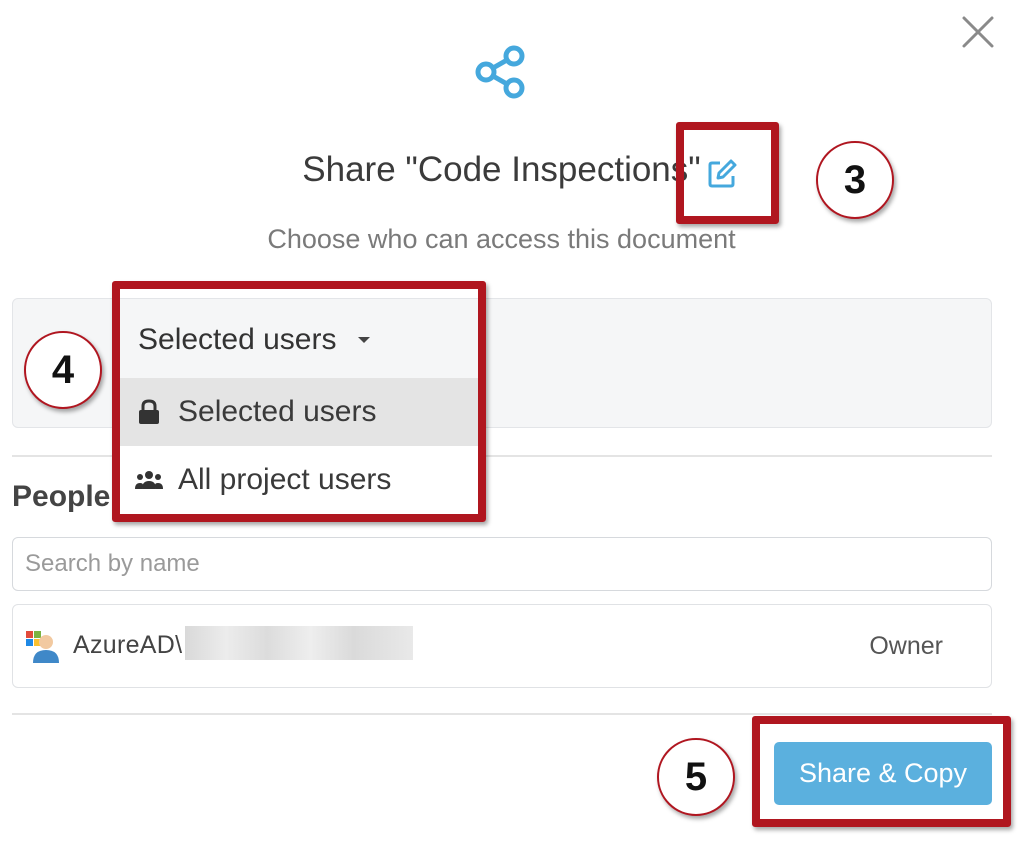 The height and width of the screenshot is (850, 1027). What do you see at coordinates (501, 169) in the screenshot?
I see `dialog-title-text: Share "Code Inspections"` at bounding box center [501, 169].